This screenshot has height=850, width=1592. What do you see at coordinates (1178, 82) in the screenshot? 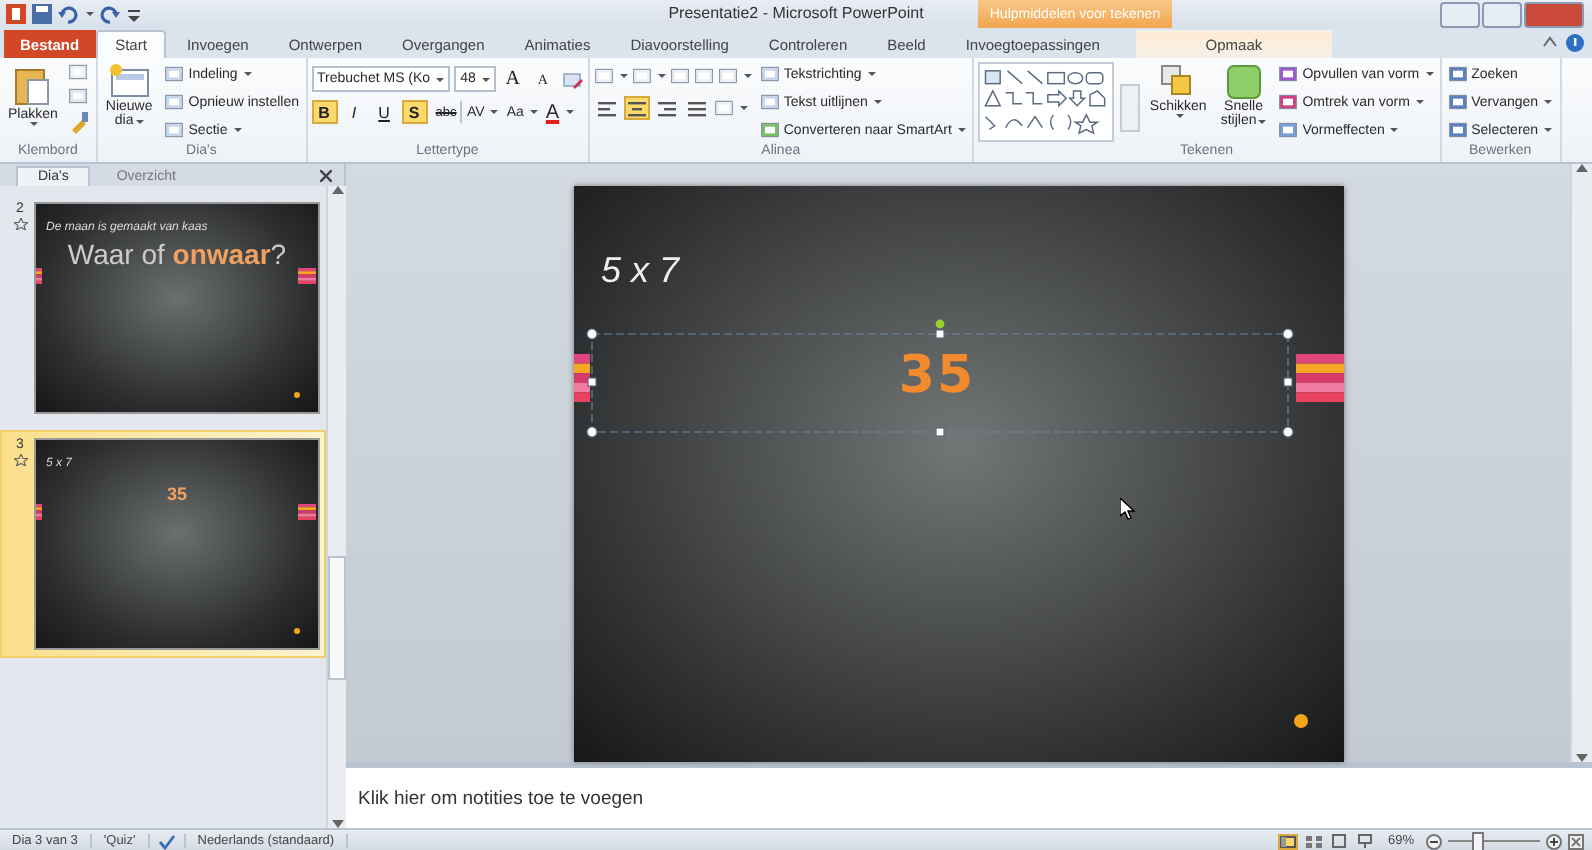
I see `arrange-icon` at bounding box center [1178, 82].